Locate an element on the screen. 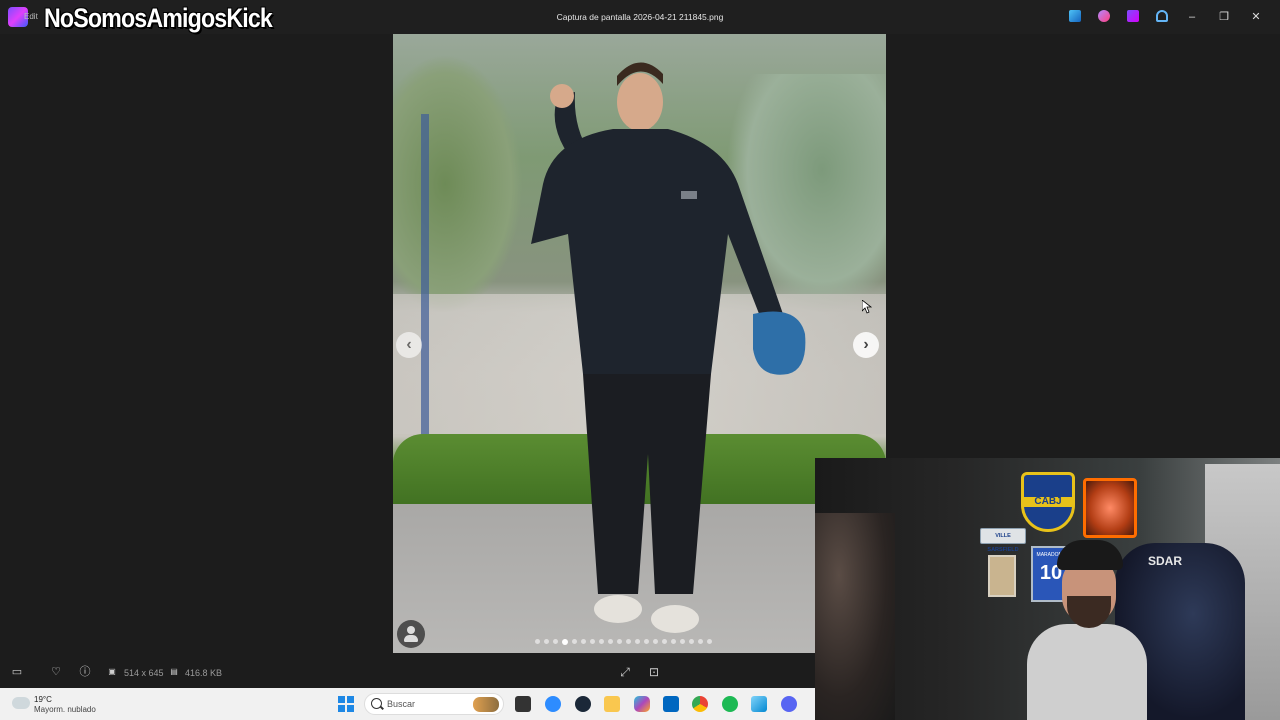  street-plate: VILLE SARSFIELD is located at coordinates (1003, 540).